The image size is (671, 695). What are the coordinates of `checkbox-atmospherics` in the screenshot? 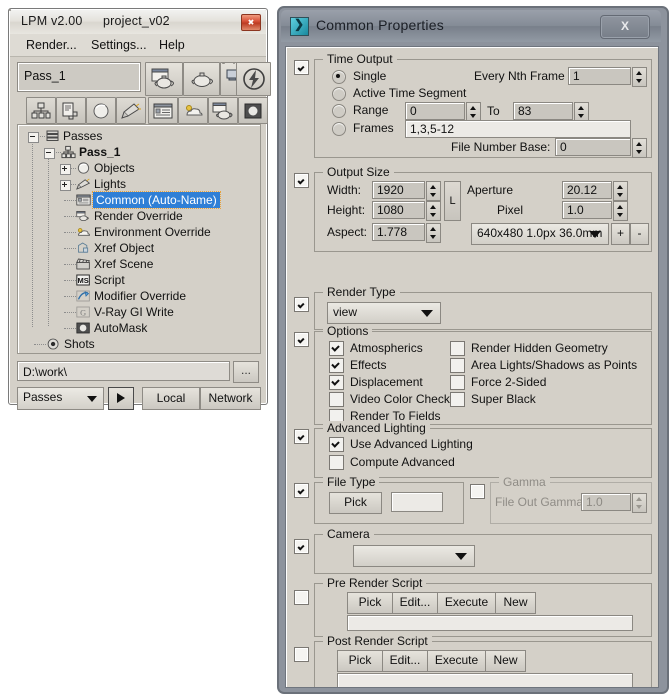 It's located at (336, 348).